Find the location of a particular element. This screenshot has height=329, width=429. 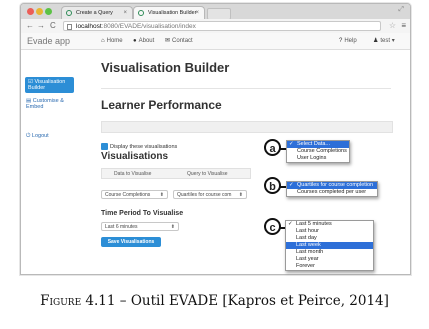

dropdown-option: Last hour is located at coordinates (329, 231).